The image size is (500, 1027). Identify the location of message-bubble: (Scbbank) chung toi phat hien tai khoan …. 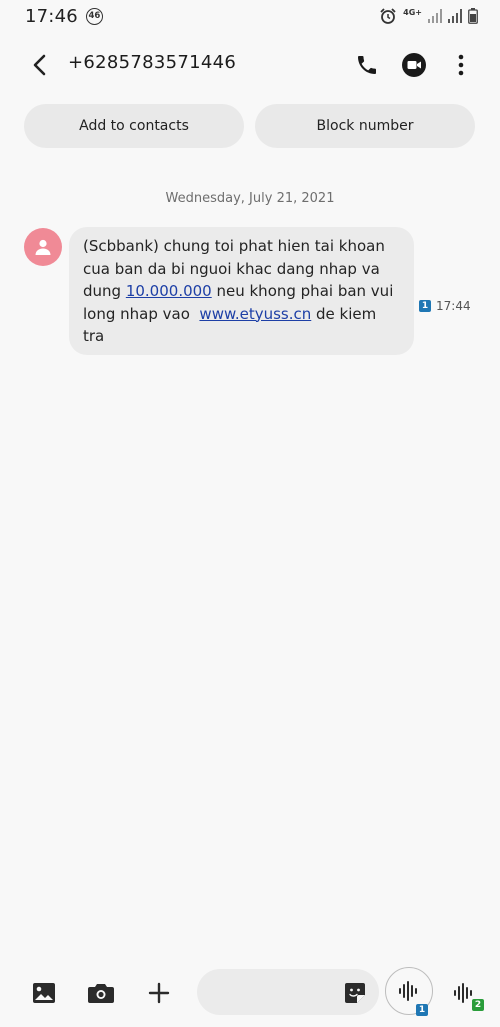
(241, 291).